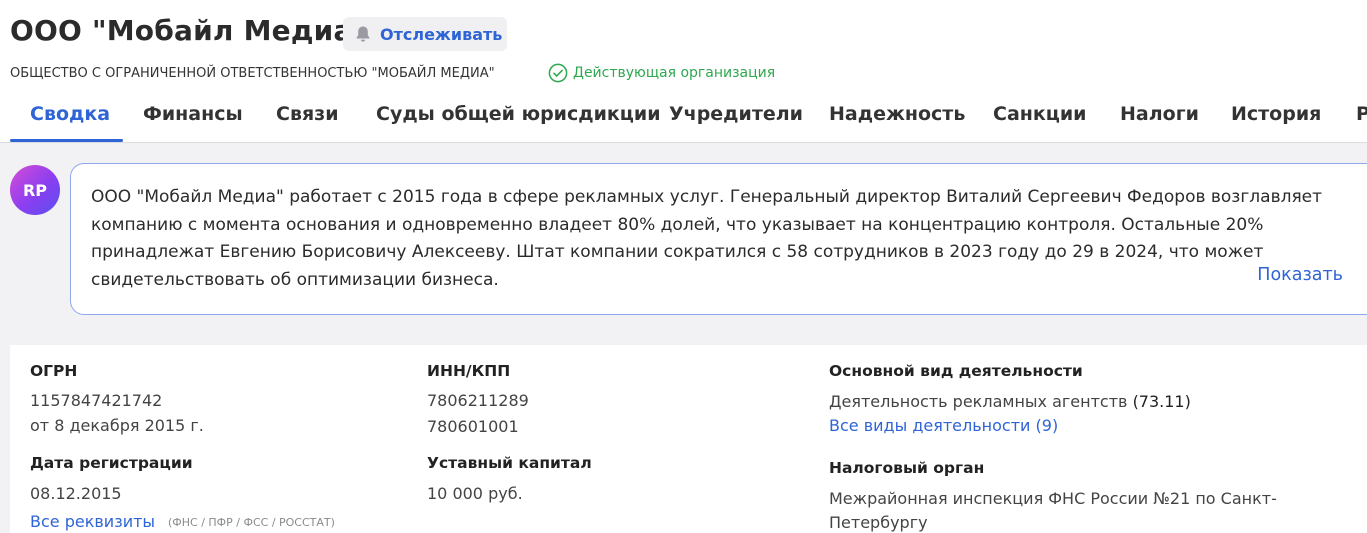  Describe the element at coordinates (878, 522) in the screenshot. I see `tax-authority-line2: Петербургу` at that location.